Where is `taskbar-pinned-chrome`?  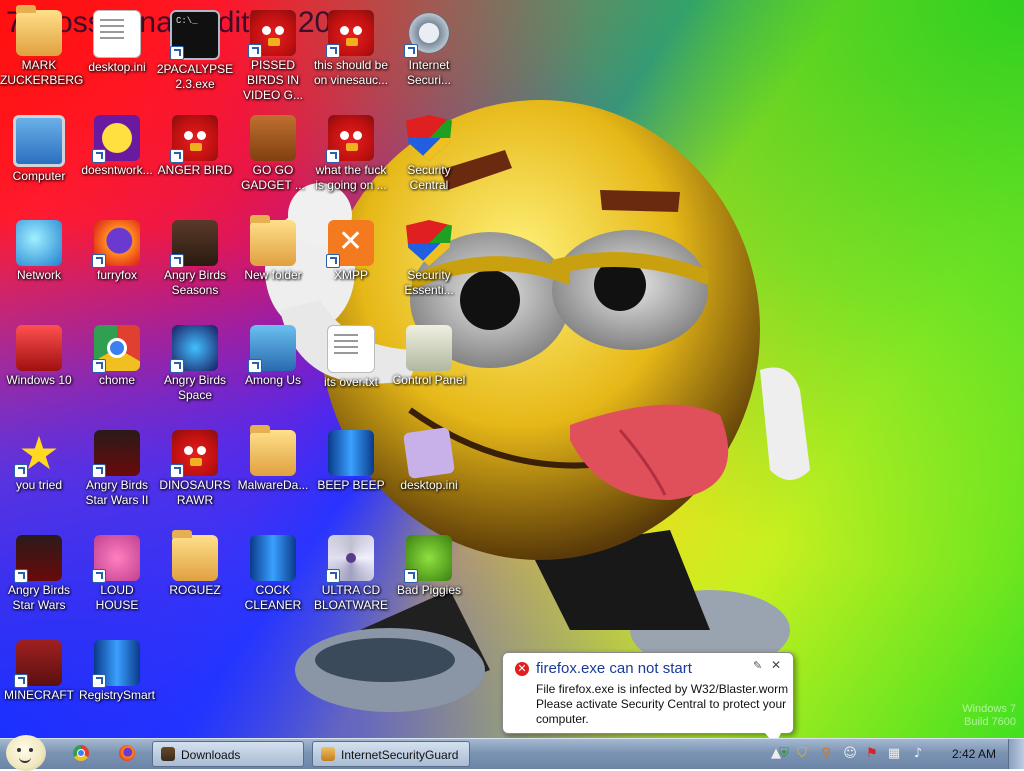
taskbar-pinned-chrome is located at coordinates (81, 754).